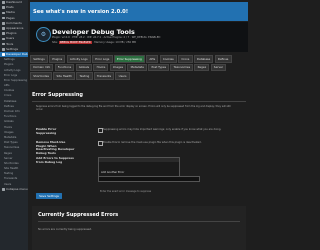 The image size is (320, 250). Describe the element at coordinates (93, 32) in the screenshot. I see `page-title: Developer Debug Tools` at that location.